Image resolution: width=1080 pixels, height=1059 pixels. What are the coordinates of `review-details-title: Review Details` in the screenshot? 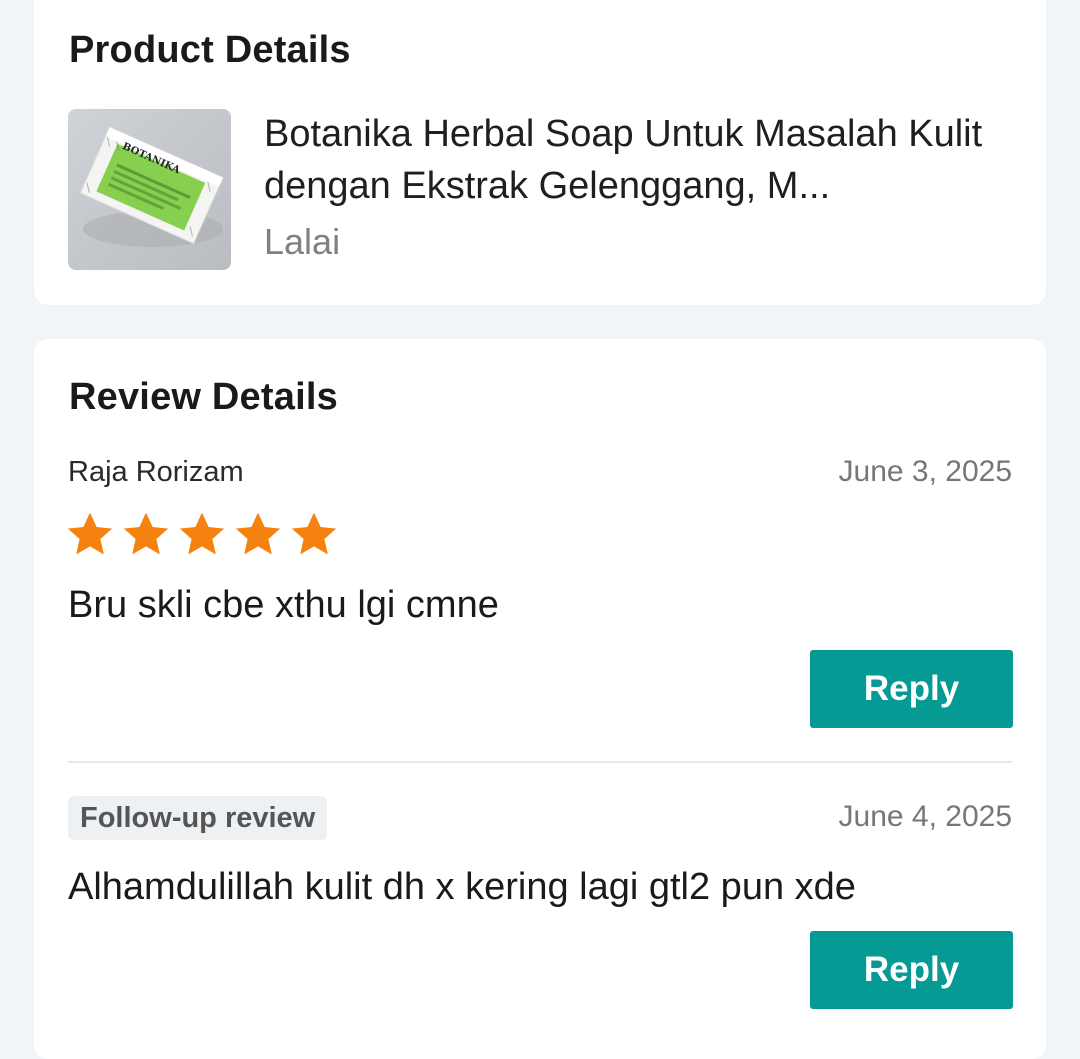 It's located at (203, 397).